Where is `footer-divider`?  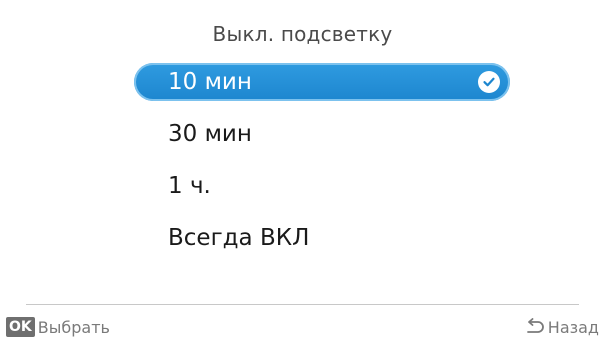 footer-divider is located at coordinates (302, 304).